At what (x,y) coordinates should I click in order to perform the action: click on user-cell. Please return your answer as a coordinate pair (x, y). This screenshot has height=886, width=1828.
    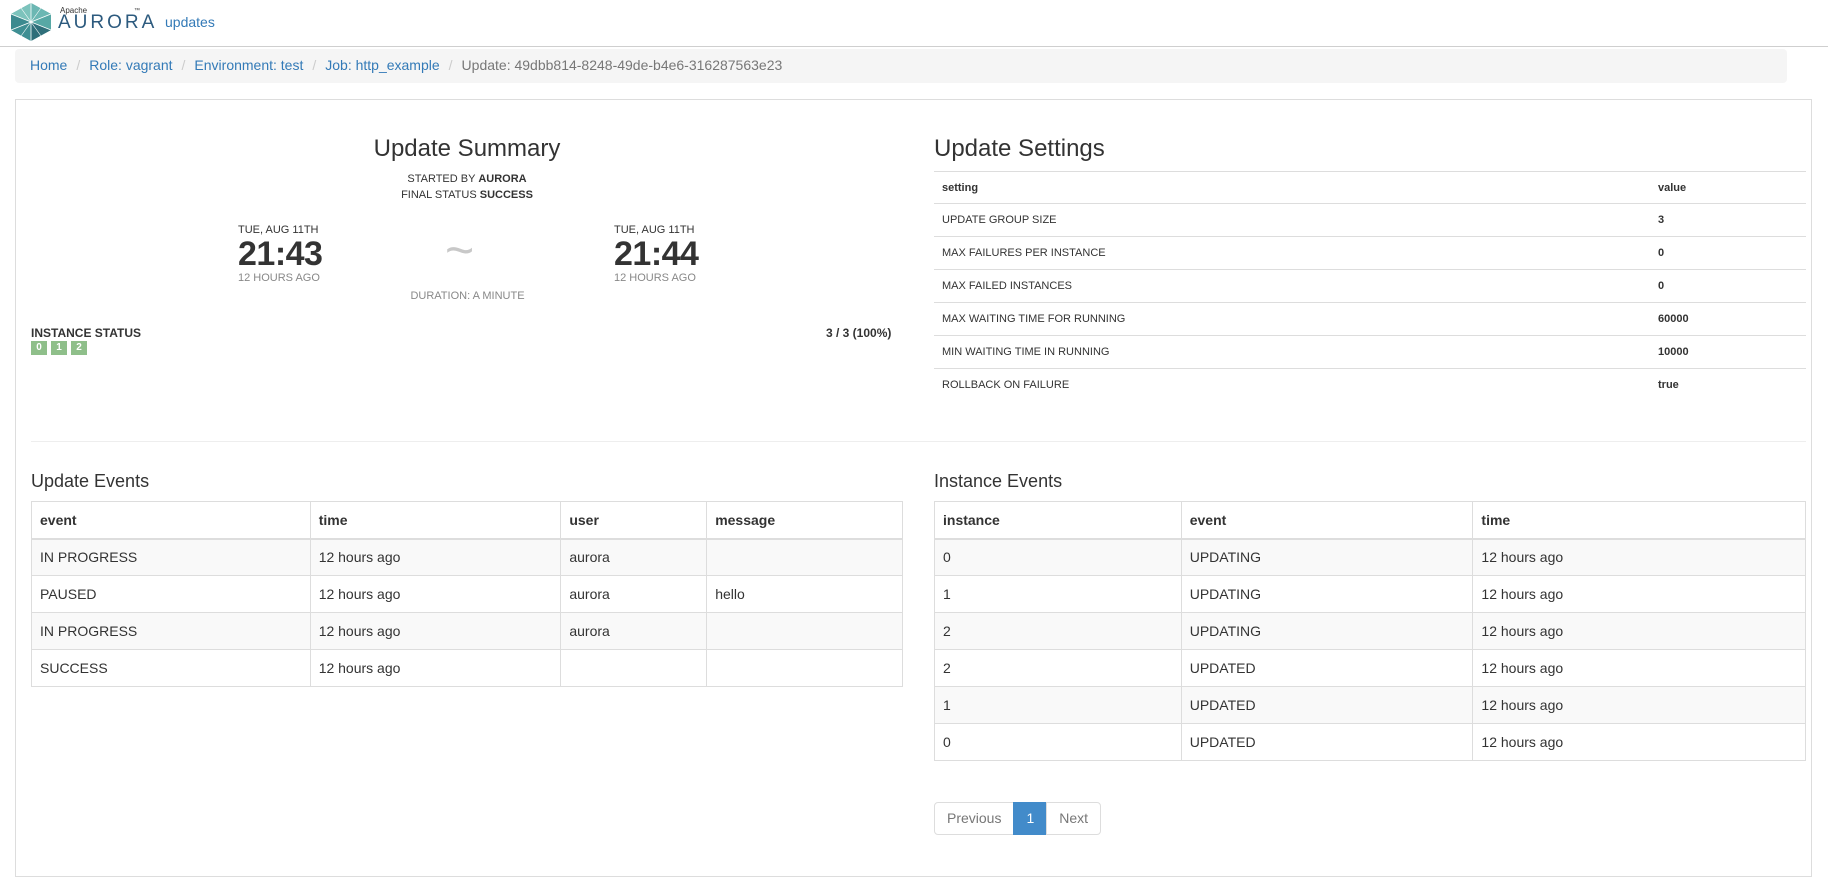
    Looking at the image, I should click on (634, 668).